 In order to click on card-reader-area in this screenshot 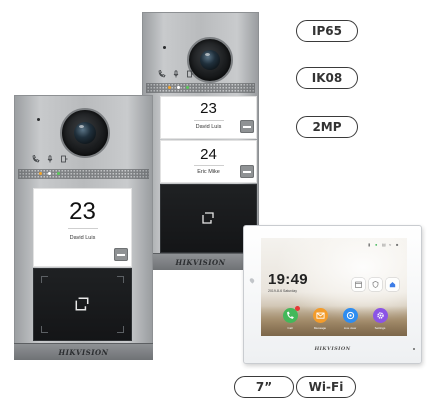, I will do `click(82, 304)`.